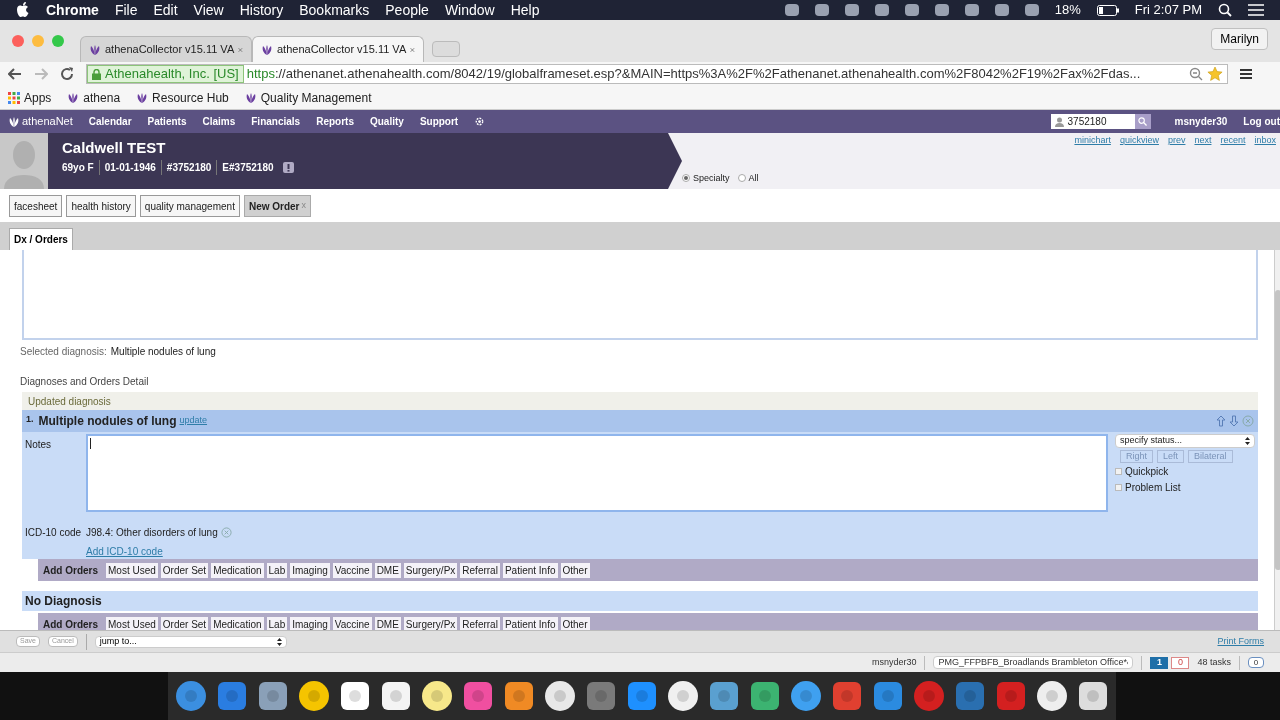  What do you see at coordinates (334, 10) in the screenshot?
I see `menu-item: Bookmarks` at bounding box center [334, 10].